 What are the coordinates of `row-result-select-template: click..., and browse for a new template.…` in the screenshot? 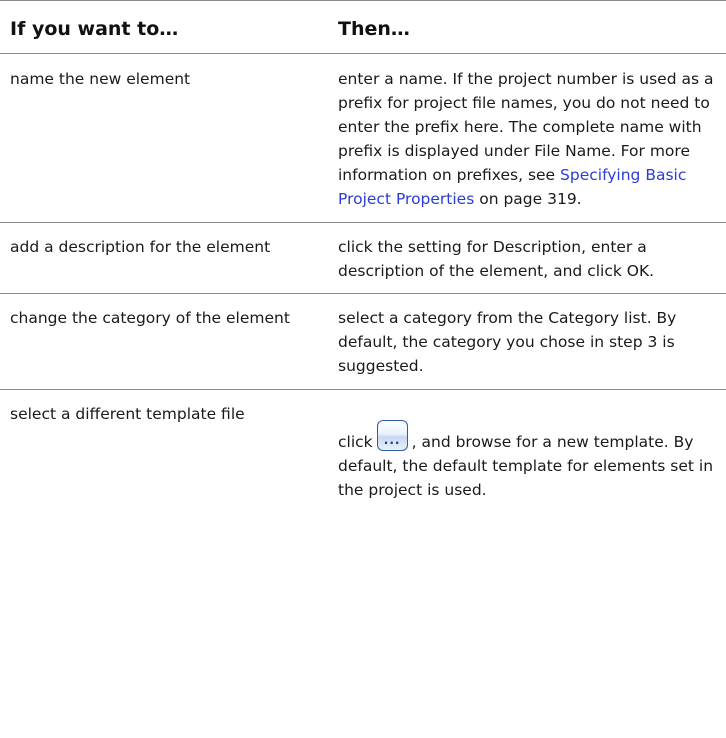 It's located at (532, 452).